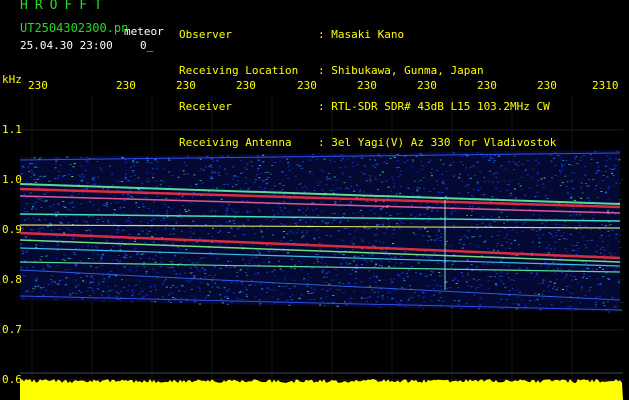 The image size is (629, 400). What do you see at coordinates (144, 31) in the screenshot?
I see `mode-label: meteor` at bounding box center [144, 31].